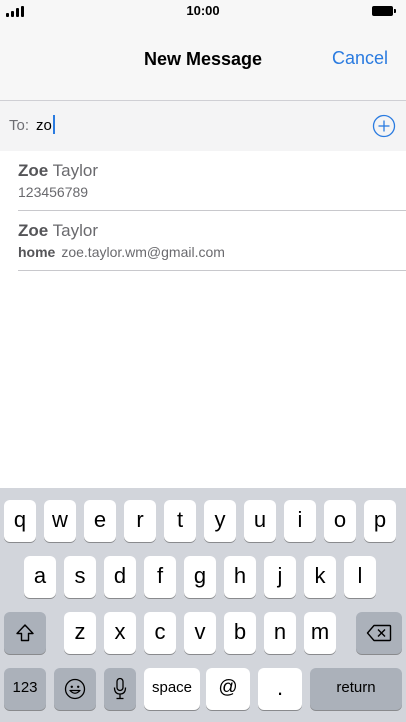  I want to click on key-v: v, so click(200, 633).